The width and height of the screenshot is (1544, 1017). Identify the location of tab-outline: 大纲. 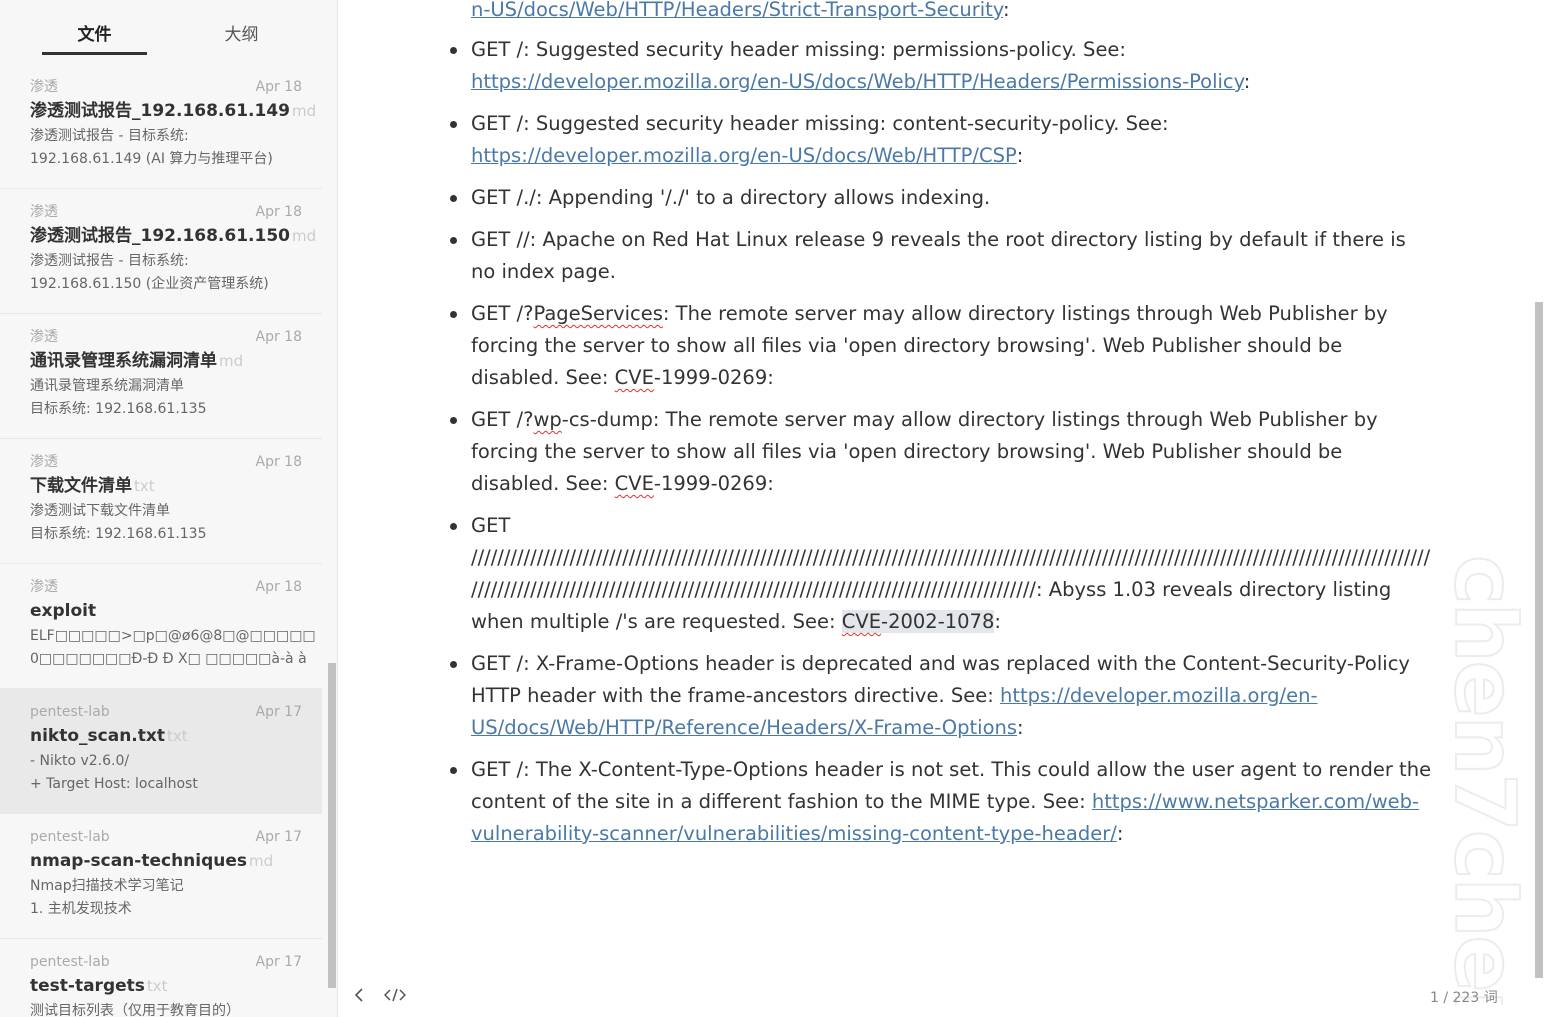
(241, 32).